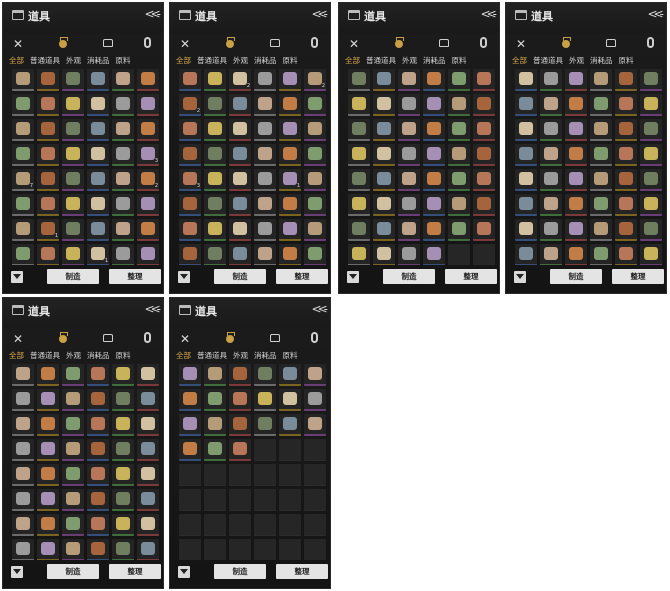 The width and height of the screenshot is (670, 591). I want to click on make-button: 制造, so click(240, 571).